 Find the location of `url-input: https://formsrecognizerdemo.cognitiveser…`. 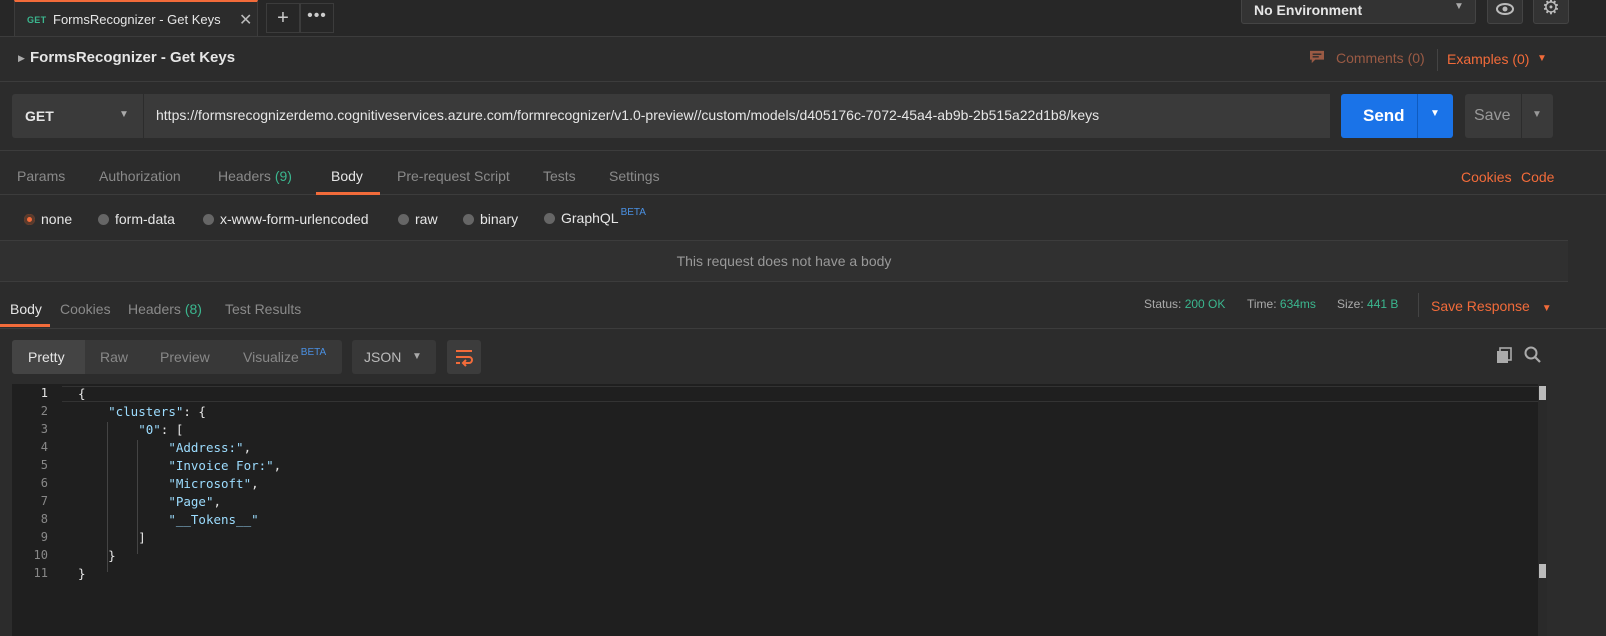

url-input: https://formsrecognizerdemo.cognitiveser… is located at coordinates (736, 116).